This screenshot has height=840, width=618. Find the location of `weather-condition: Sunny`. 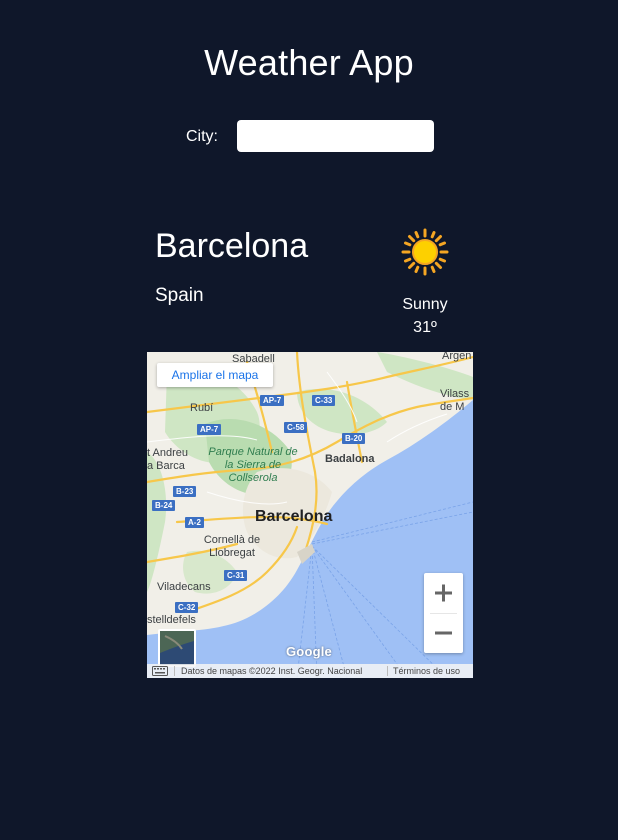

weather-condition: Sunny is located at coordinates (425, 304).